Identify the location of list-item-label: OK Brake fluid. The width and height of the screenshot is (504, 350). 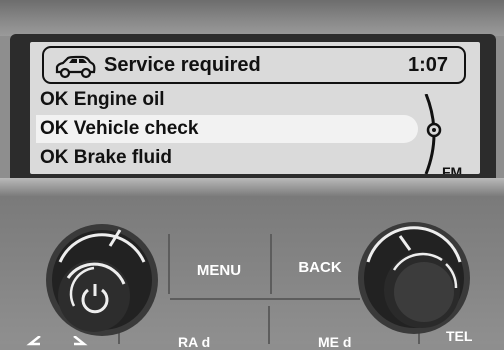
(106, 157).